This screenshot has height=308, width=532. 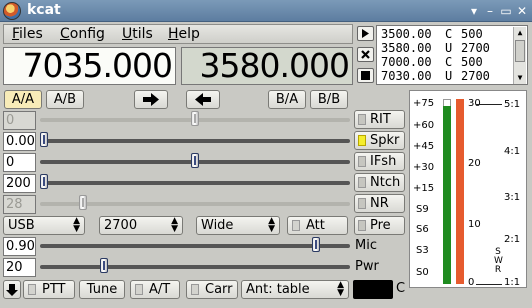 I want to click on speaker-indicator, so click(x=362, y=140).